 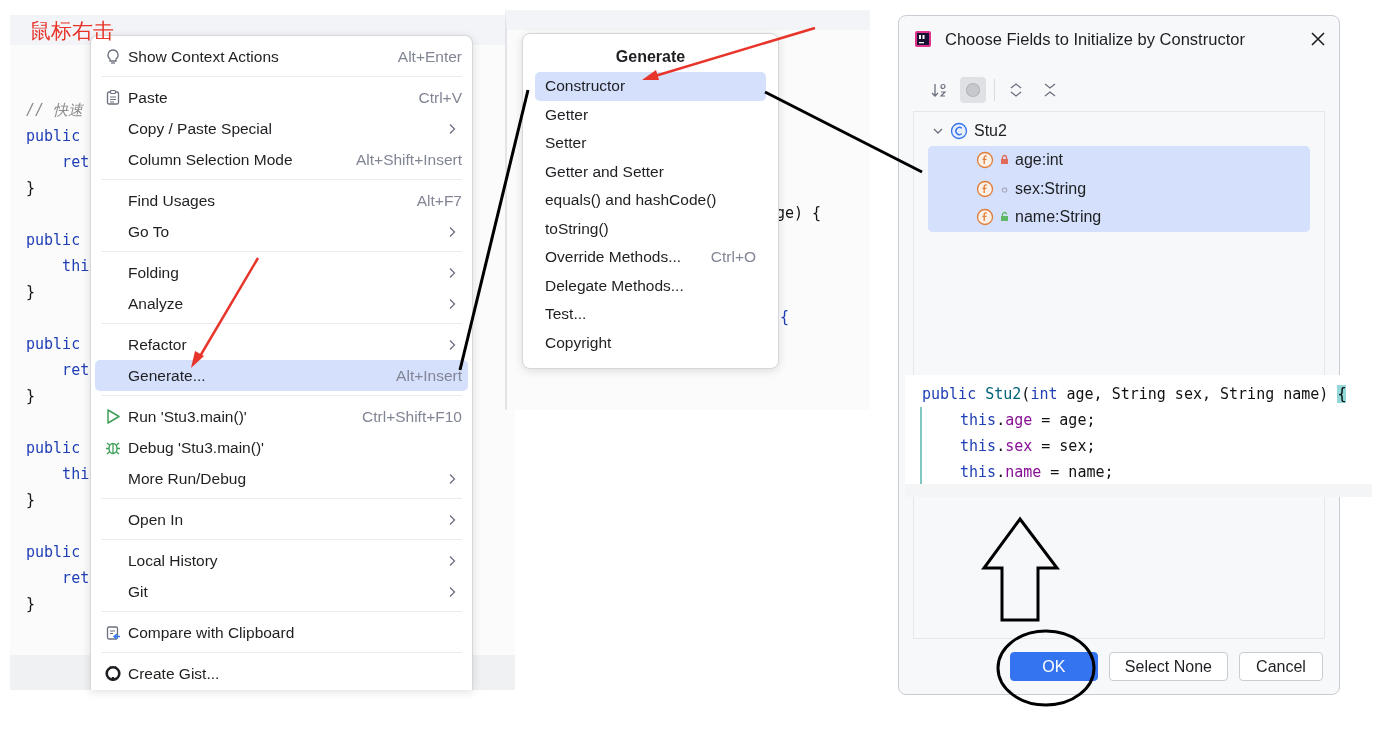 What do you see at coordinates (113, 632) in the screenshot?
I see `clipboard-compare-icon` at bounding box center [113, 632].